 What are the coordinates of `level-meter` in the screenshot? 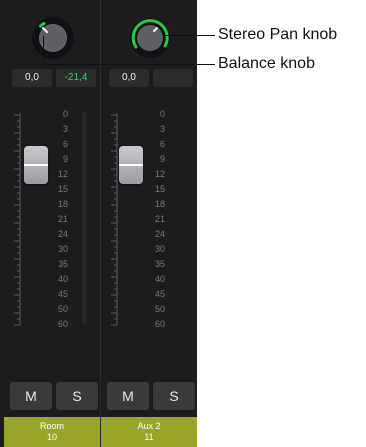 It's located at (84, 218).